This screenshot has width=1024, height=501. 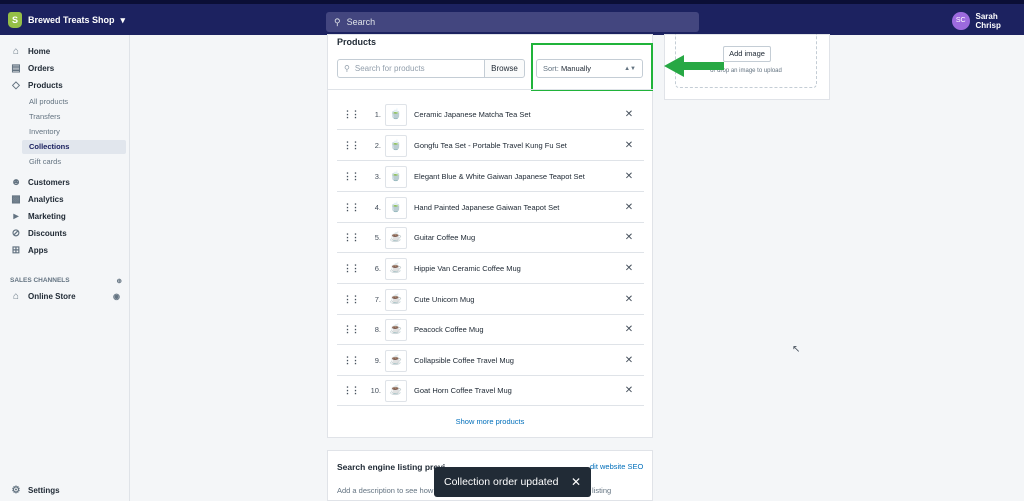 What do you see at coordinates (796, 349) in the screenshot?
I see `mouse-cursor-icon: ↖` at bounding box center [796, 349].